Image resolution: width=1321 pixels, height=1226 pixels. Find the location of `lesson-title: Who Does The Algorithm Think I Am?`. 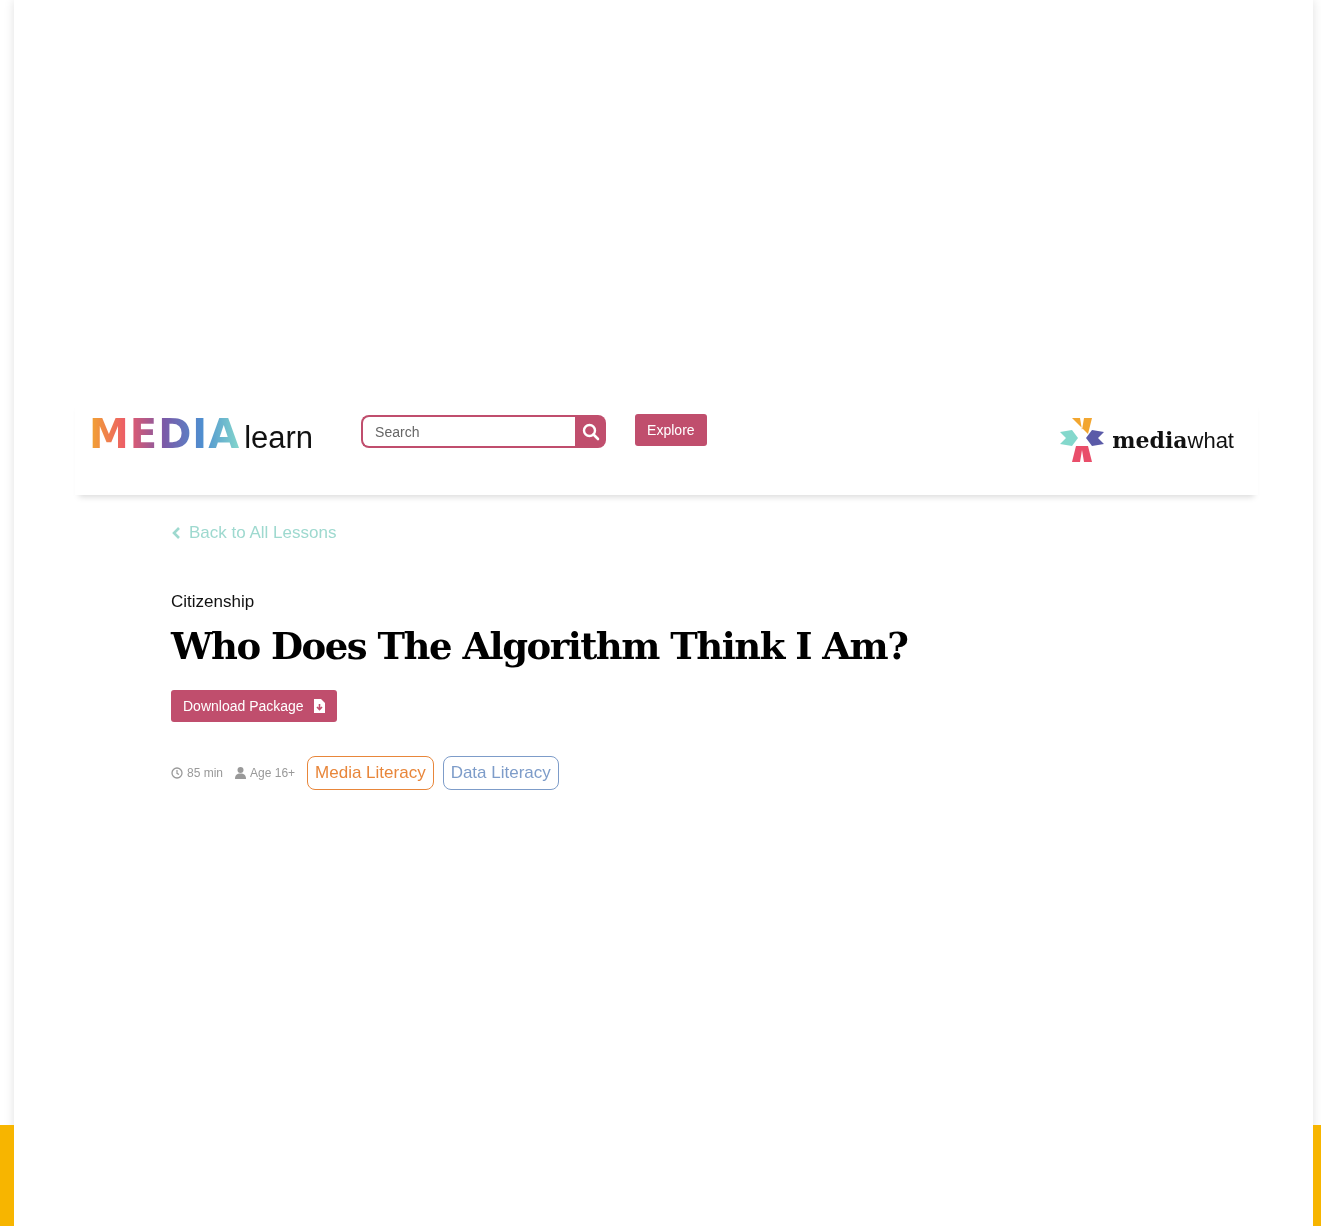

lesson-title: Who Does The Algorithm Think I Am? is located at coordinates (540, 646).